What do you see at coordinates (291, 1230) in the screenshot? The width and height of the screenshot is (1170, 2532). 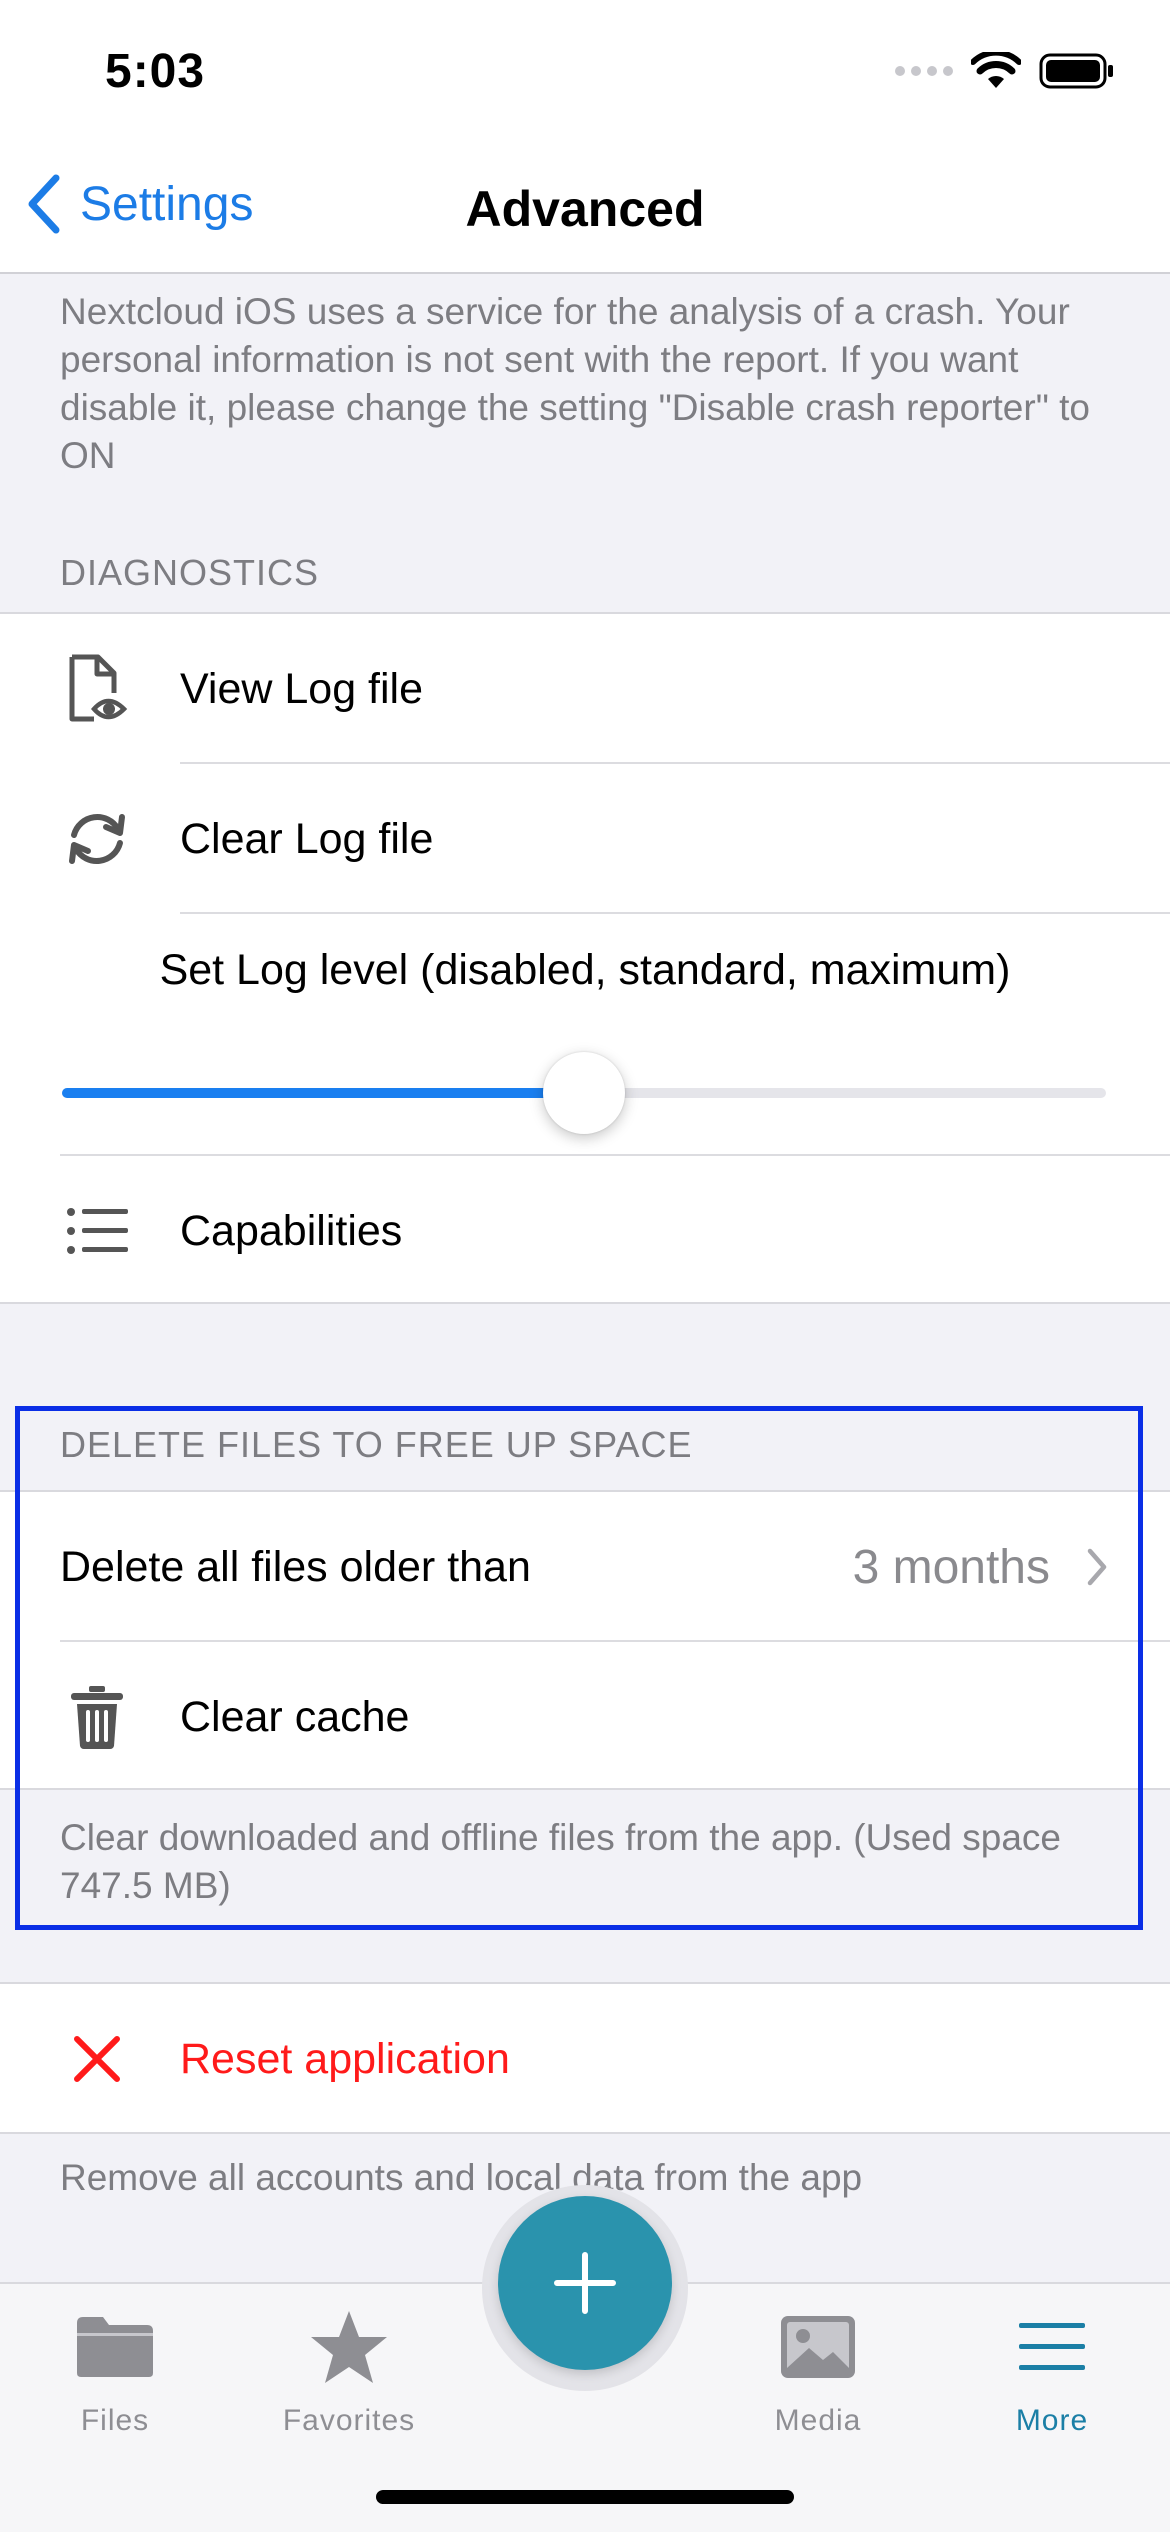 I see `capabilities-label: Capabilities` at bounding box center [291, 1230].